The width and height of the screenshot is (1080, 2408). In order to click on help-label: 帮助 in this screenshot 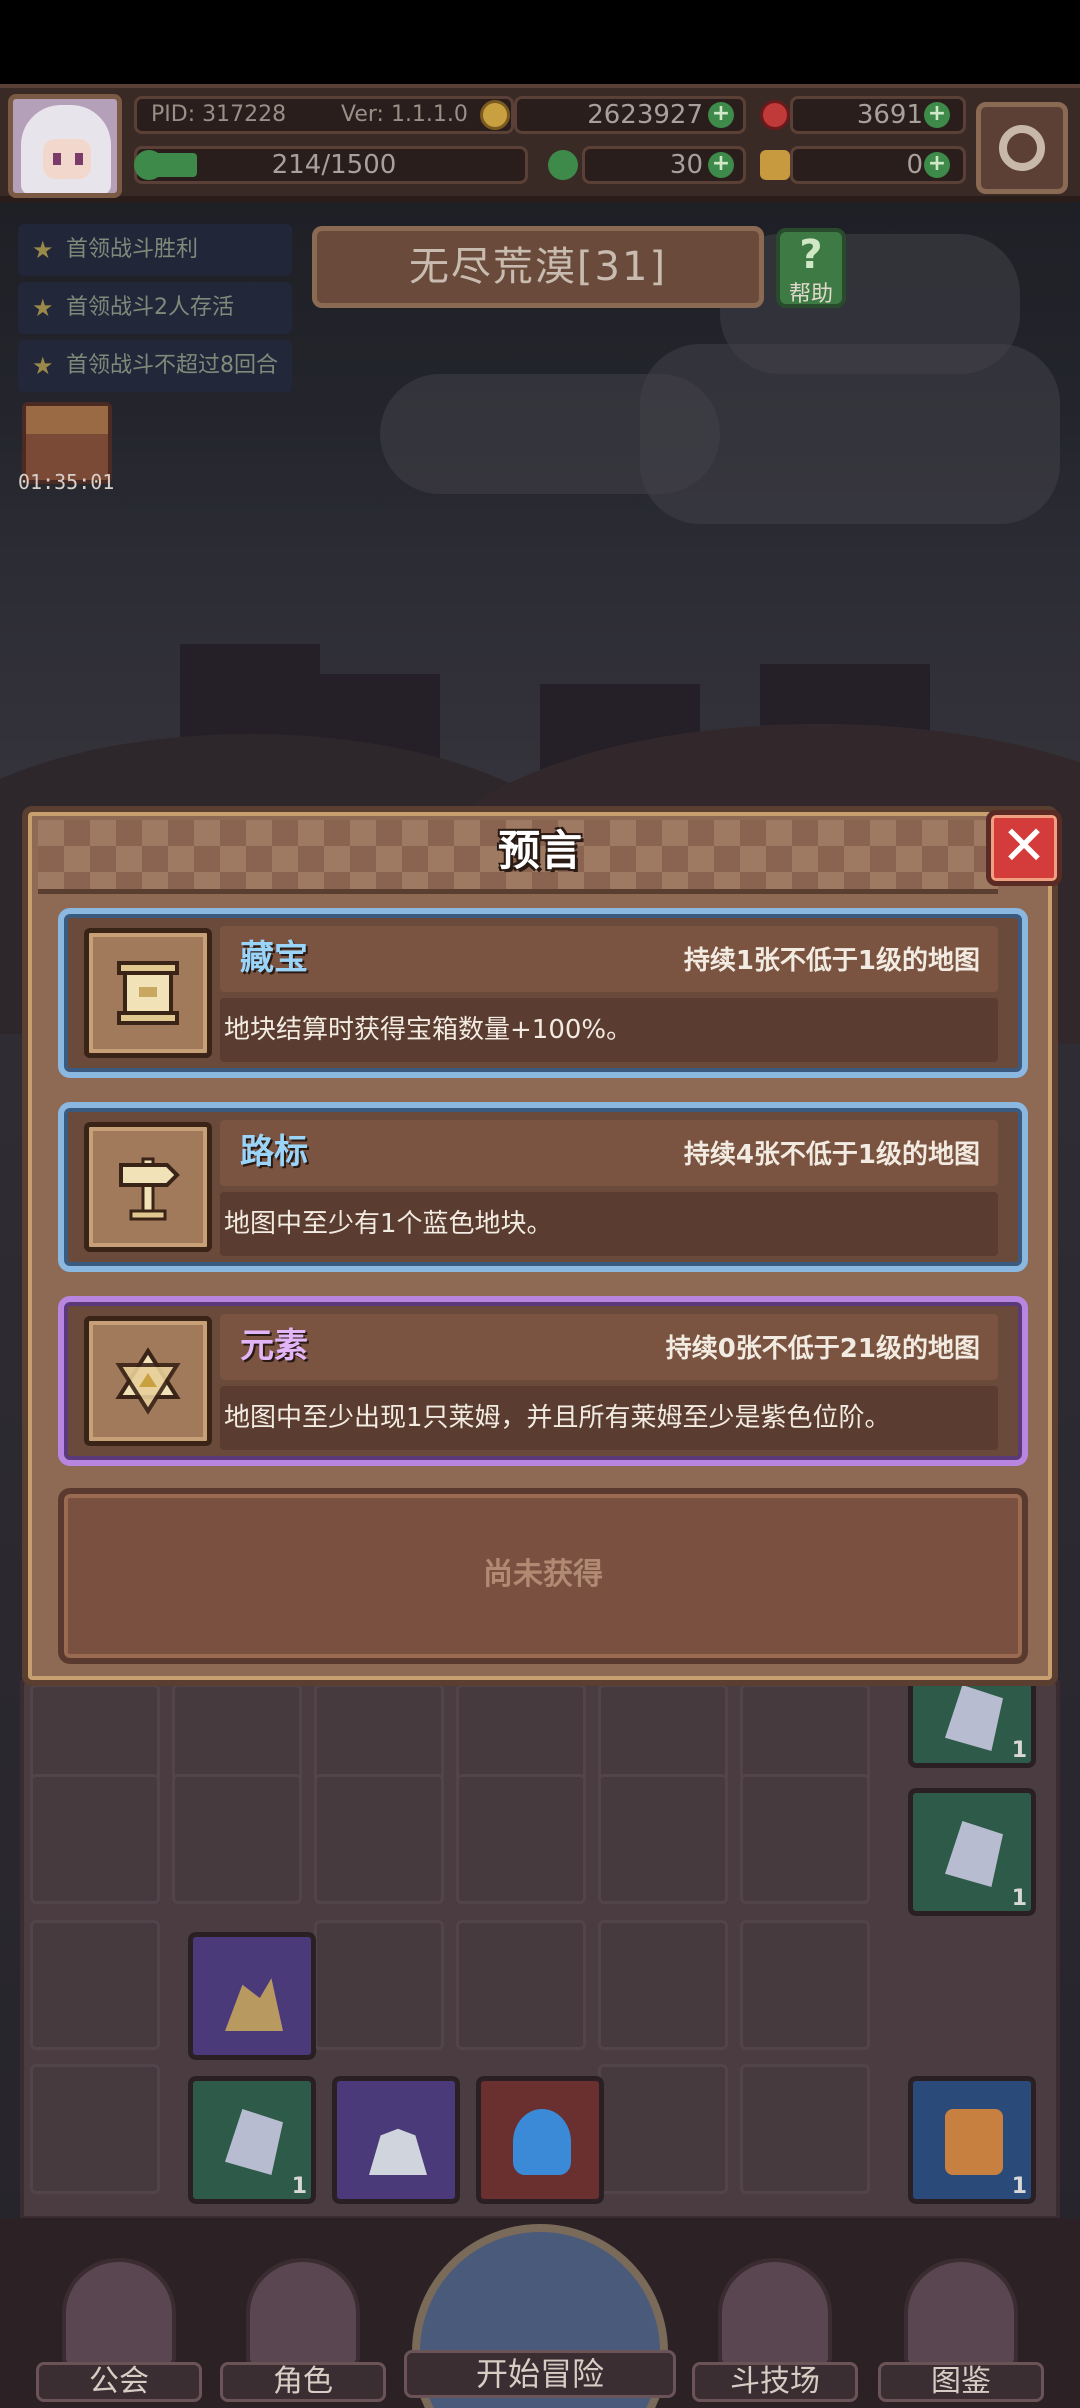, I will do `click(810, 294)`.